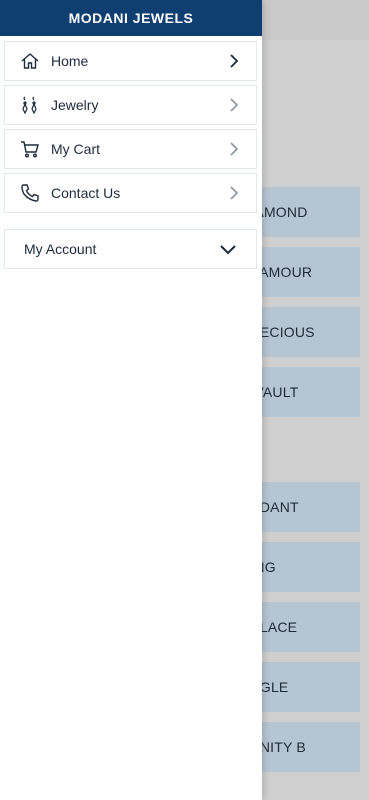 The width and height of the screenshot is (369, 800). I want to click on menu-item-label: Home, so click(70, 61).